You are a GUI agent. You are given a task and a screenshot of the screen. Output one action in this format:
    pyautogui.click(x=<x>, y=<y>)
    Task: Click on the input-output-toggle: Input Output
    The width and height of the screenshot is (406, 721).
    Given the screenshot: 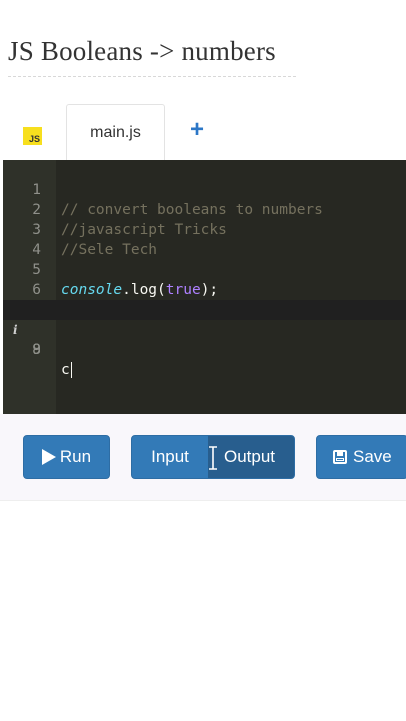 What is the action you would take?
    pyautogui.click(x=213, y=457)
    